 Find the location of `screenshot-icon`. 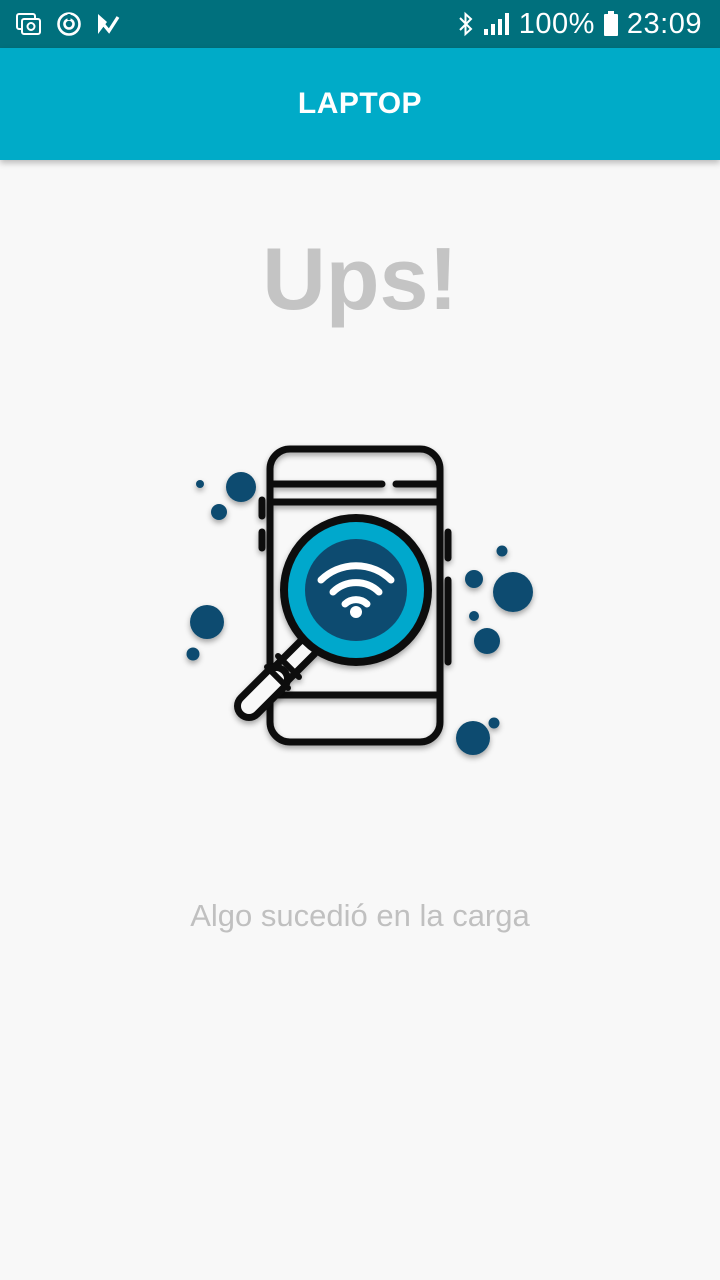

screenshot-icon is located at coordinates (29, 24).